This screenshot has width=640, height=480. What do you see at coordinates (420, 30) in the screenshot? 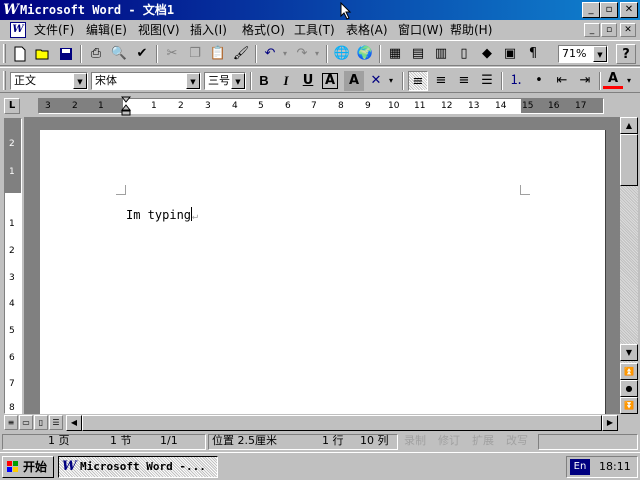
I see `menu-window: 窗口(W)` at bounding box center [420, 30].